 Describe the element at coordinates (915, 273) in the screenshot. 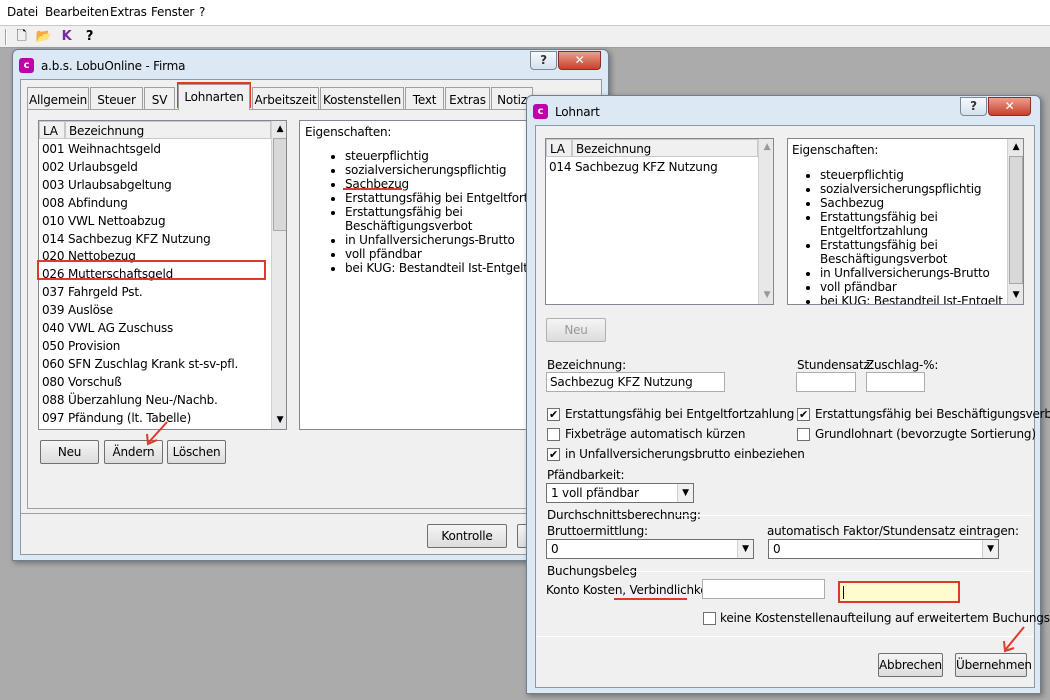

I see `property-item: in Unfallversicherungs-Brutto` at that location.